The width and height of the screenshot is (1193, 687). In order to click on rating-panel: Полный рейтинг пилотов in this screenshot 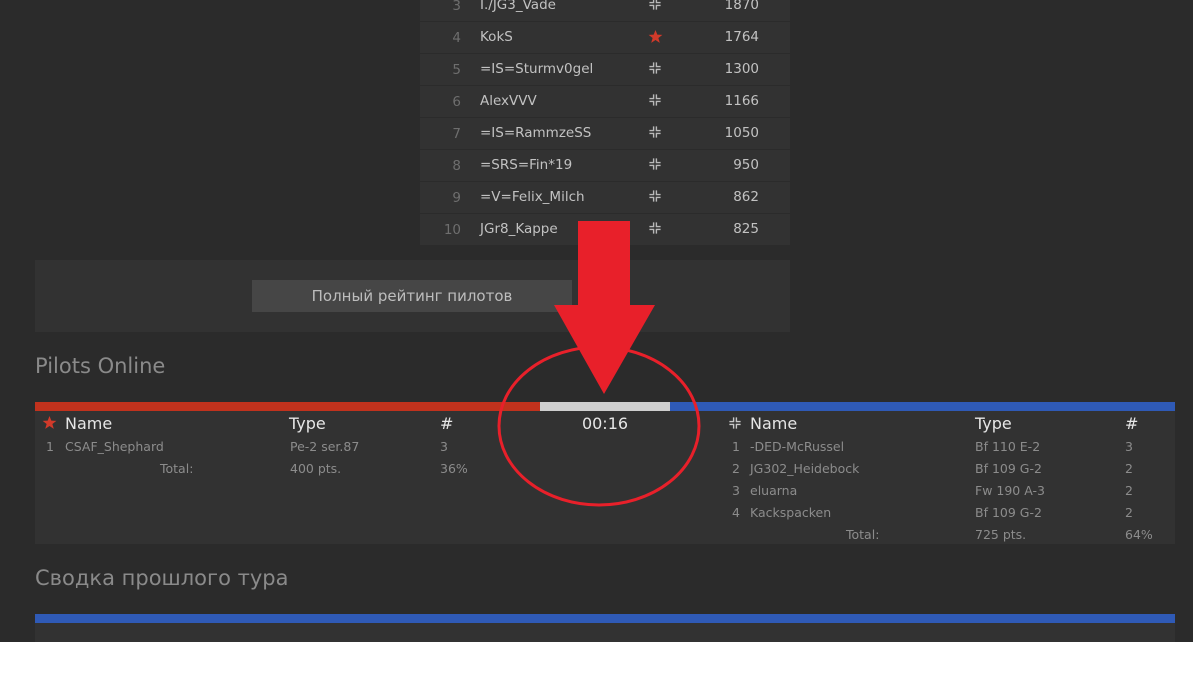, I will do `click(412, 296)`.